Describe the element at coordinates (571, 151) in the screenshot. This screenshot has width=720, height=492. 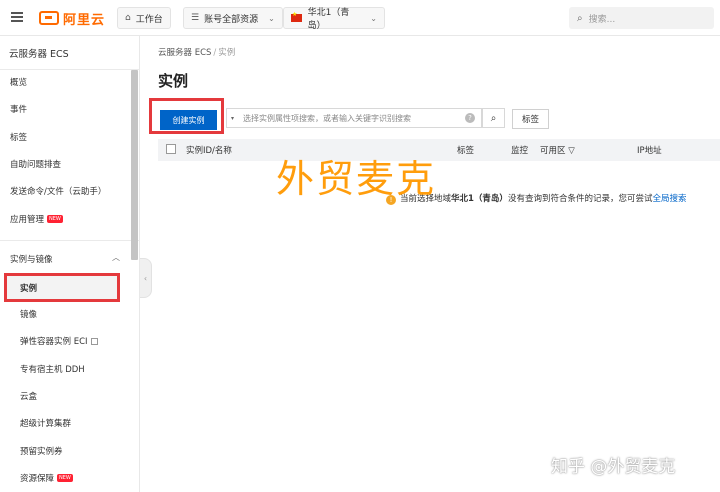
I see `filter-icon: ▽` at that location.